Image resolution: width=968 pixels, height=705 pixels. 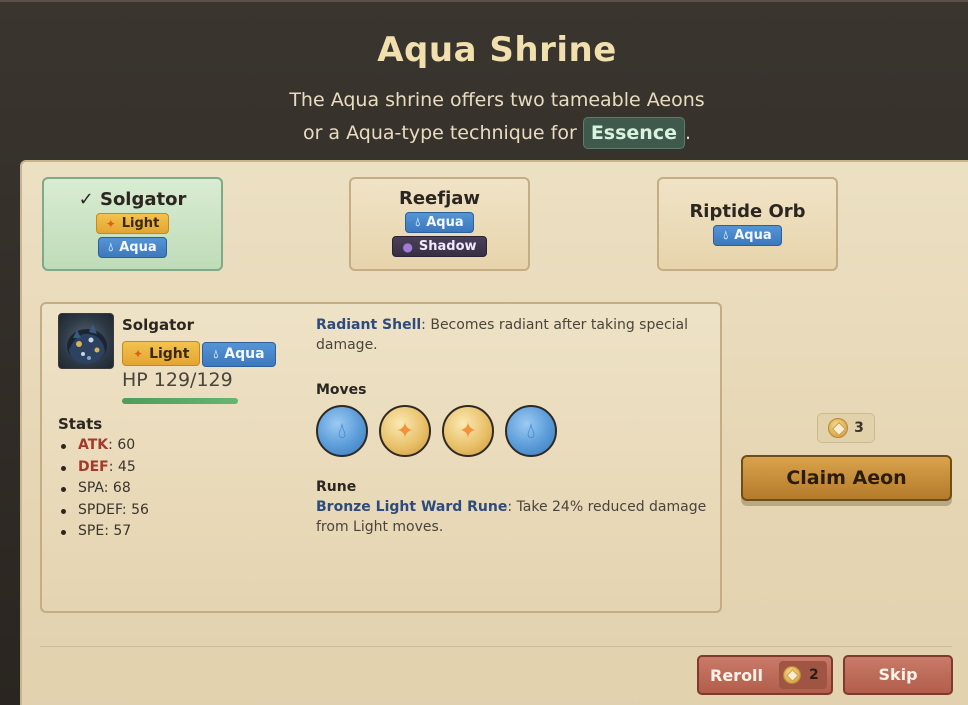 I want to click on choice-card-reefjaw: Reefjaw 💧︎ Aqua ● Shadow, so click(x=439, y=224).